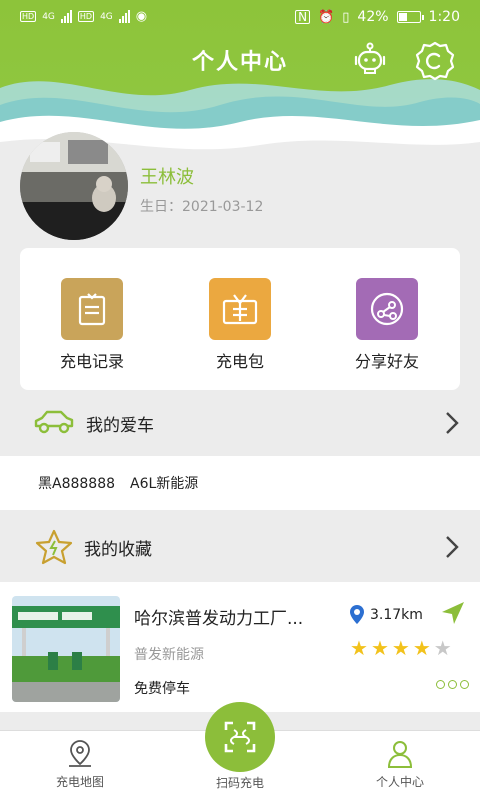 This screenshot has width=480, height=800. What do you see at coordinates (346, 17) in the screenshot?
I see `vibrate-icon: ▯` at bounding box center [346, 17].